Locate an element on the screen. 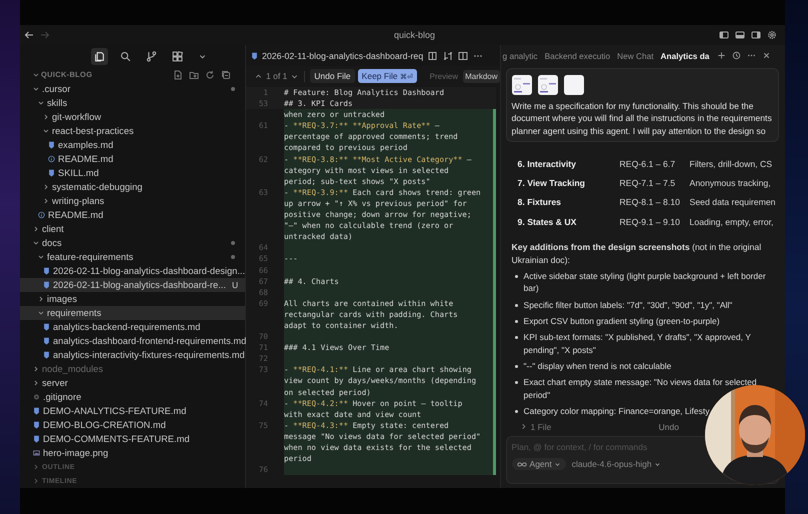 Image resolution: width=808 pixels, height=514 pixels. bullet-text: Active sidebar state styling (light purple background + left border bar) is located at coordinates (645, 282).